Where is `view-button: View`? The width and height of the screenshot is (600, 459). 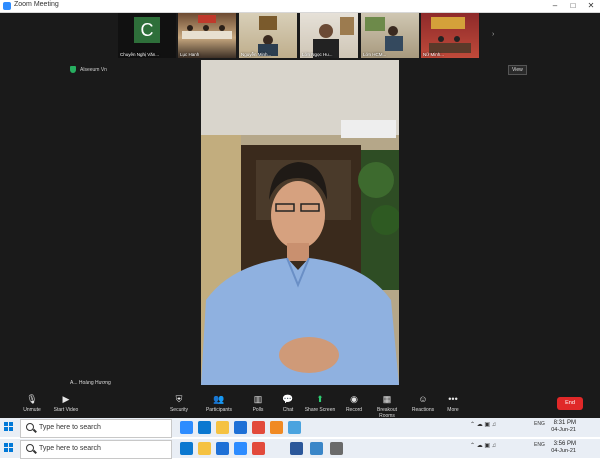 view-button: View is located at coordinates (517, 70).